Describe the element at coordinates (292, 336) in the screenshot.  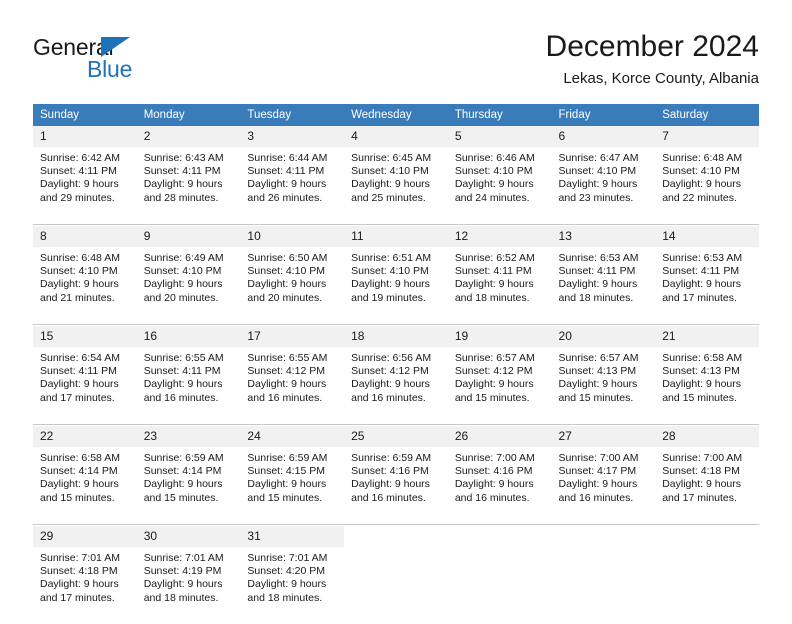
I see `day-number: 17` at that location.